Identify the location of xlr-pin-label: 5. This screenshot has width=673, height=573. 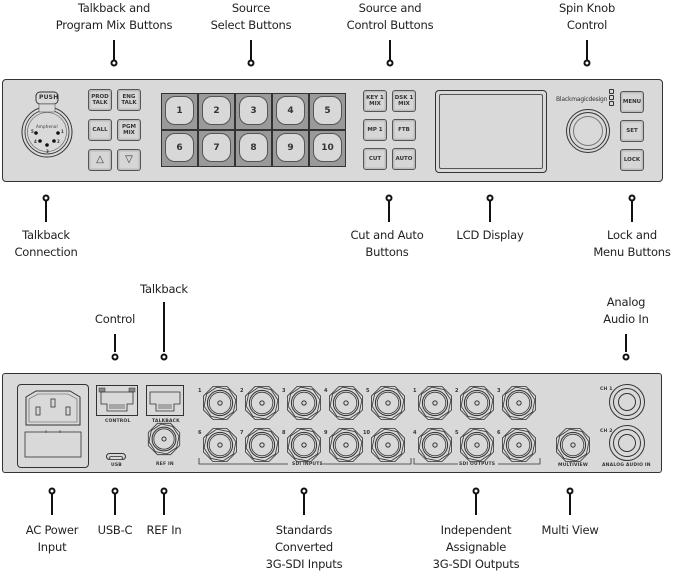
(32, 131).